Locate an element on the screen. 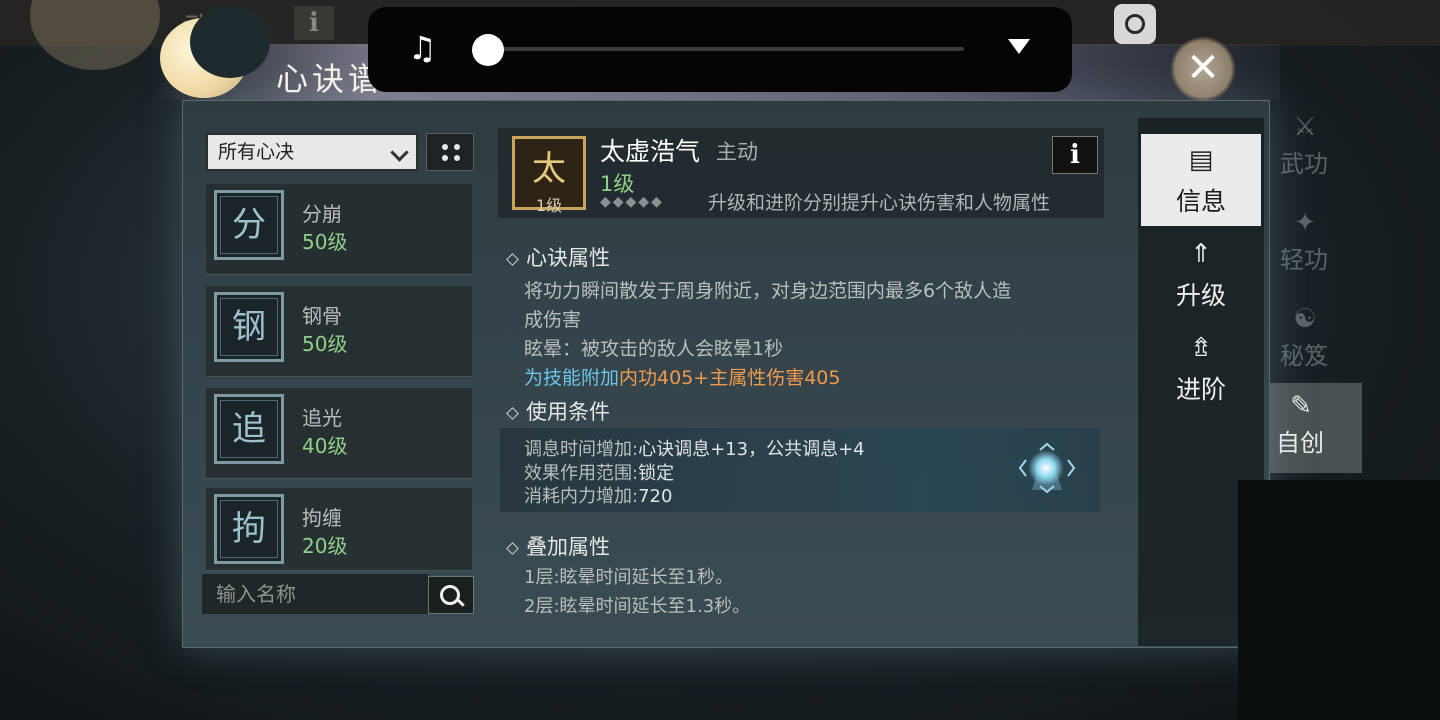  condition-line: 消耗内力增加:720 is located at coordinates (598, 496).